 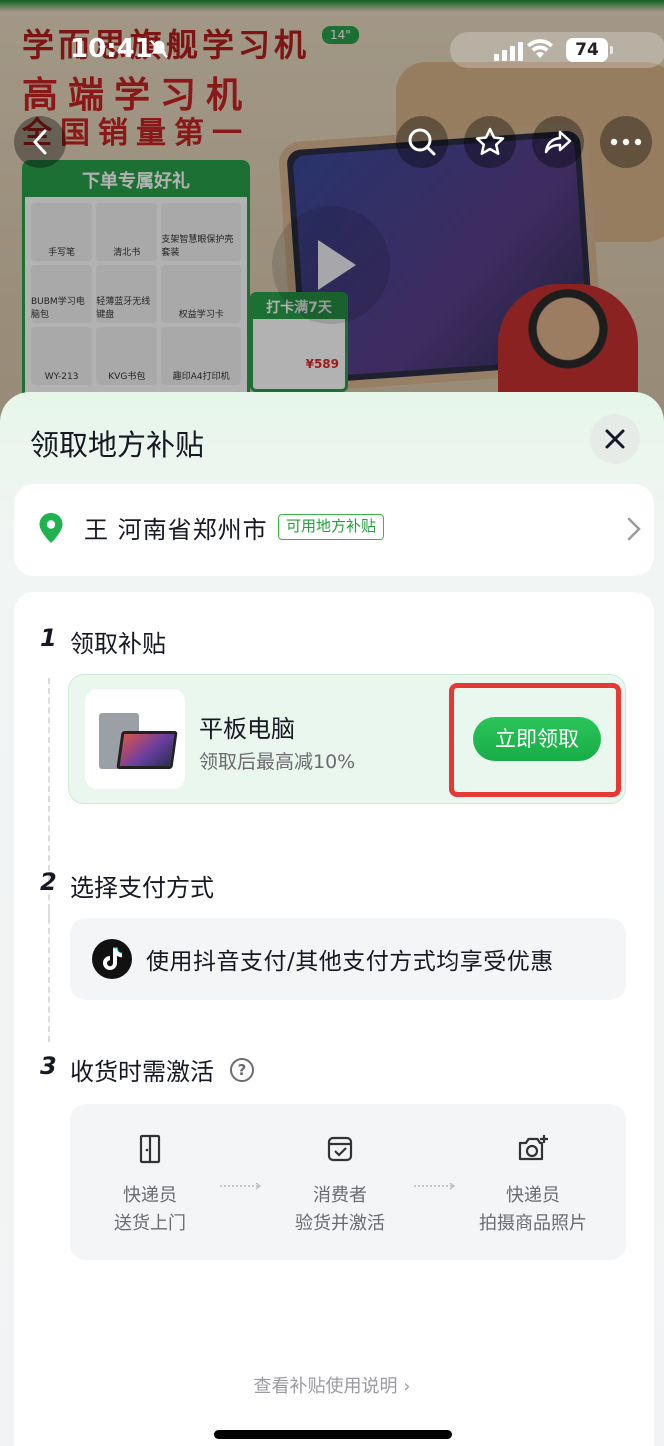 I want to click on door-icon, so click(x=150, y=1149).